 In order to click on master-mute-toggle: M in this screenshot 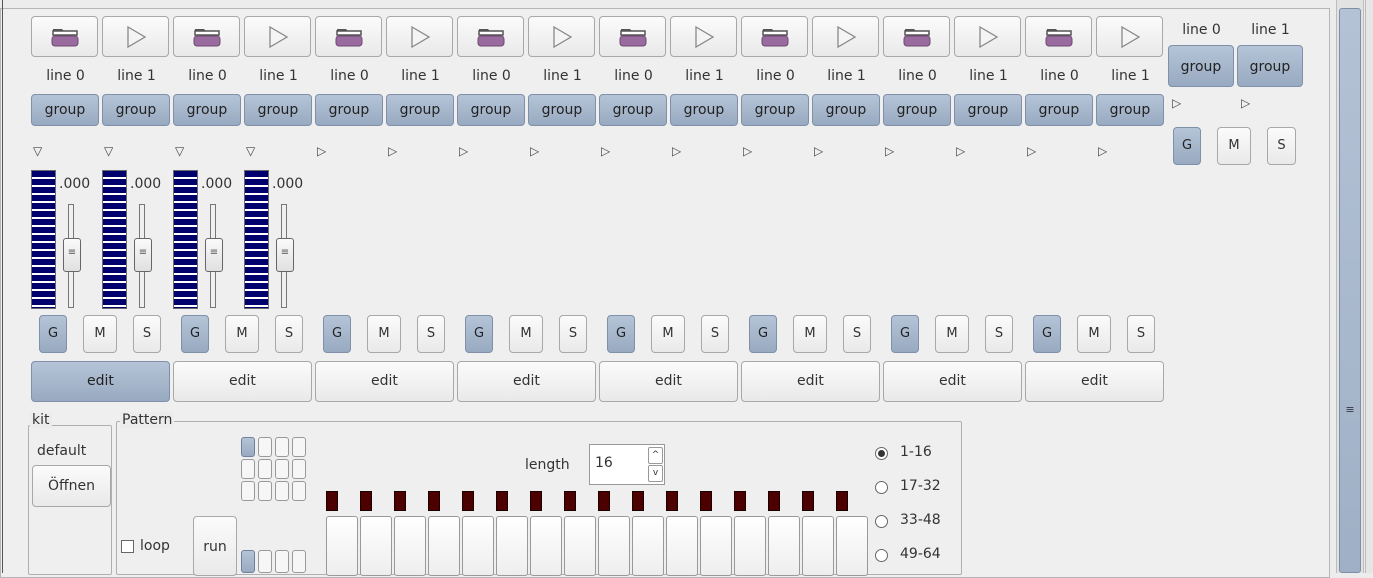, I will do `click(1234, 146)`.